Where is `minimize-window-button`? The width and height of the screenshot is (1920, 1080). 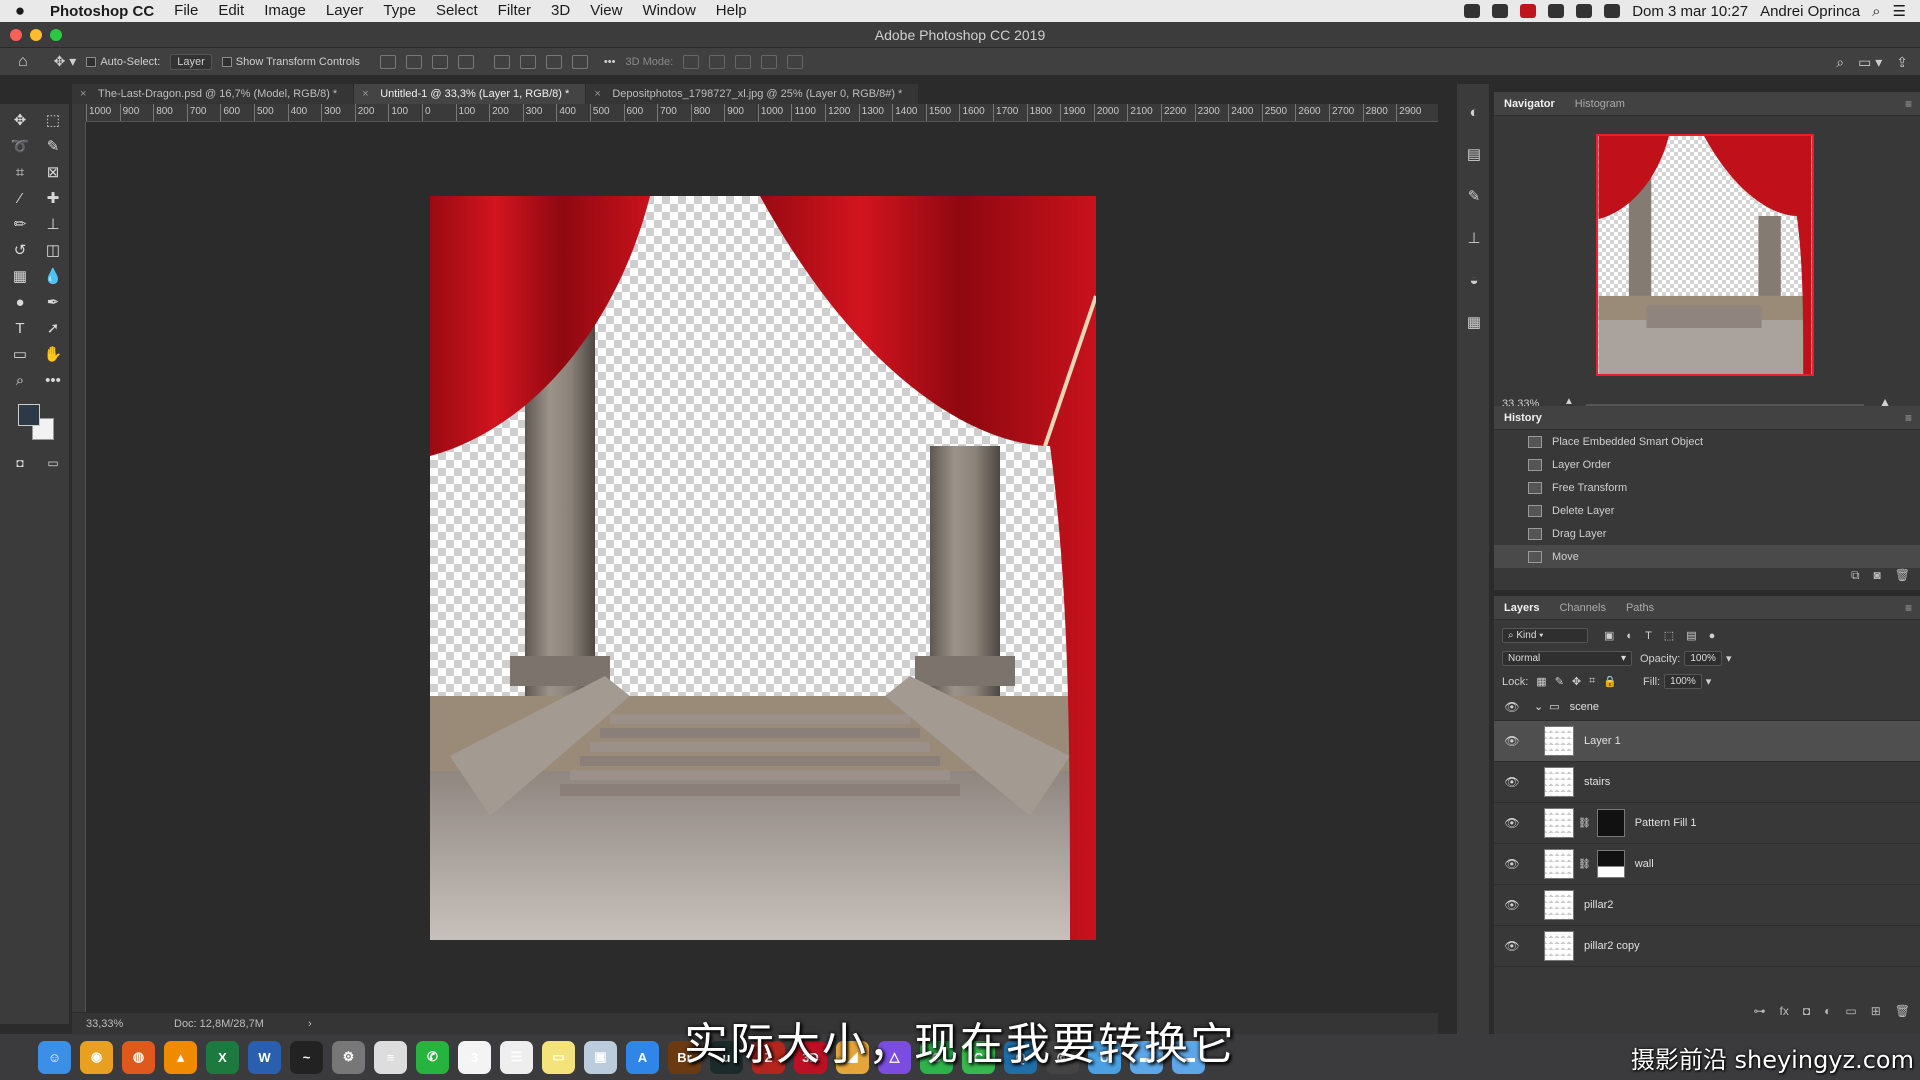
minimize-window-button is located at coordinates (36, 35).